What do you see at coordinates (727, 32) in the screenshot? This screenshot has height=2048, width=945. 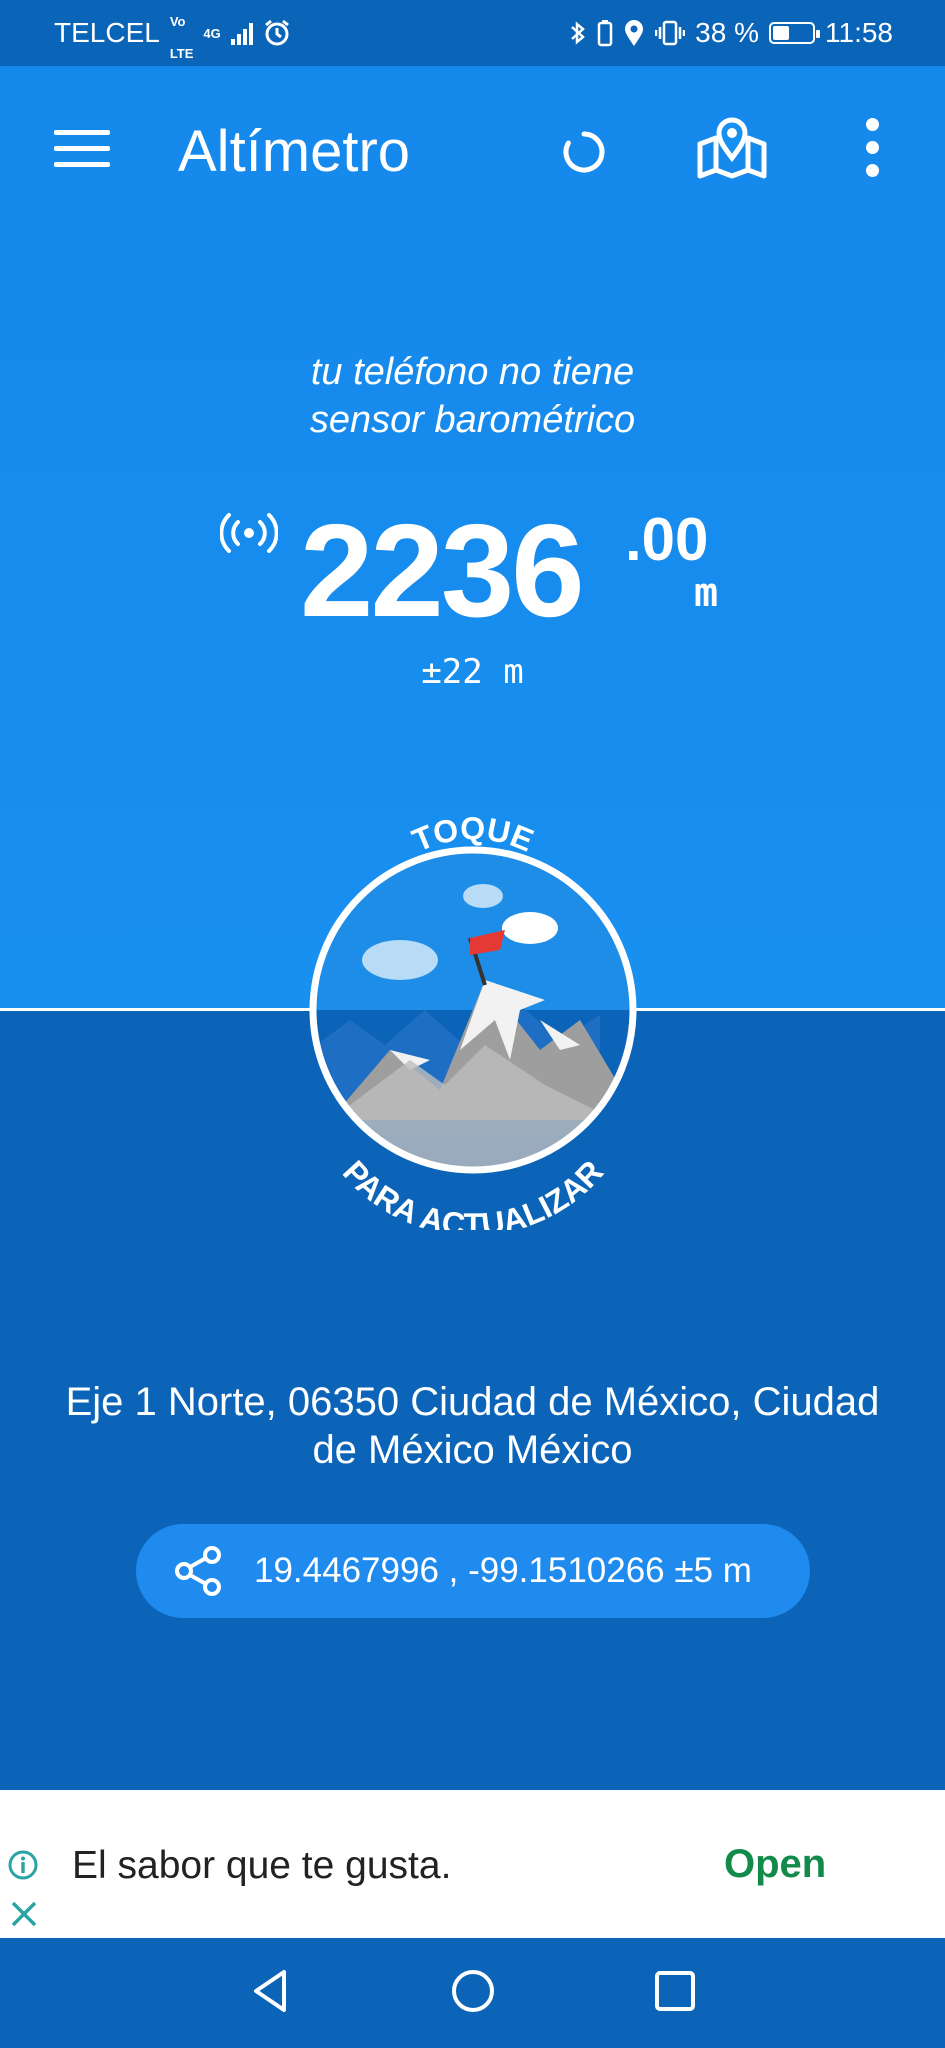 I see `battery-percent: 38 %` at bounding box center [727, 32].